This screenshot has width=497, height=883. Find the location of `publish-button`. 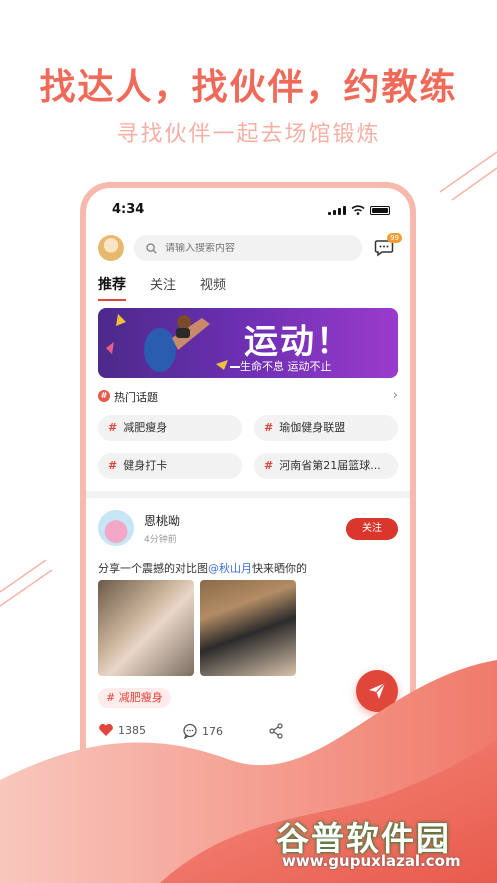

publish-button is located at coordinates (377, 691).